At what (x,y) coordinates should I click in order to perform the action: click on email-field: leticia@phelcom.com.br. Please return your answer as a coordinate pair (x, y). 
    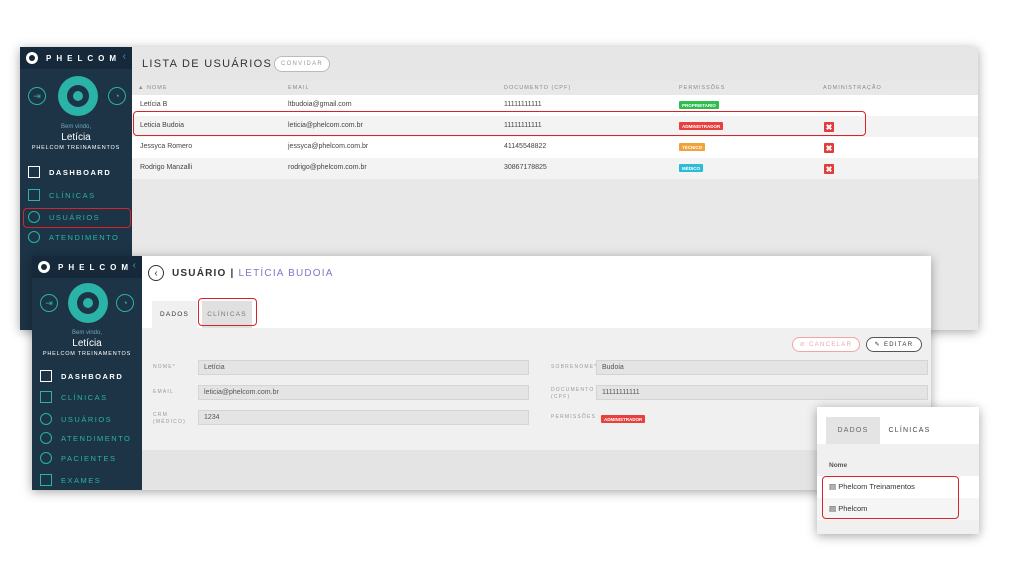
    Looking at the image, I should click on (363, 392).